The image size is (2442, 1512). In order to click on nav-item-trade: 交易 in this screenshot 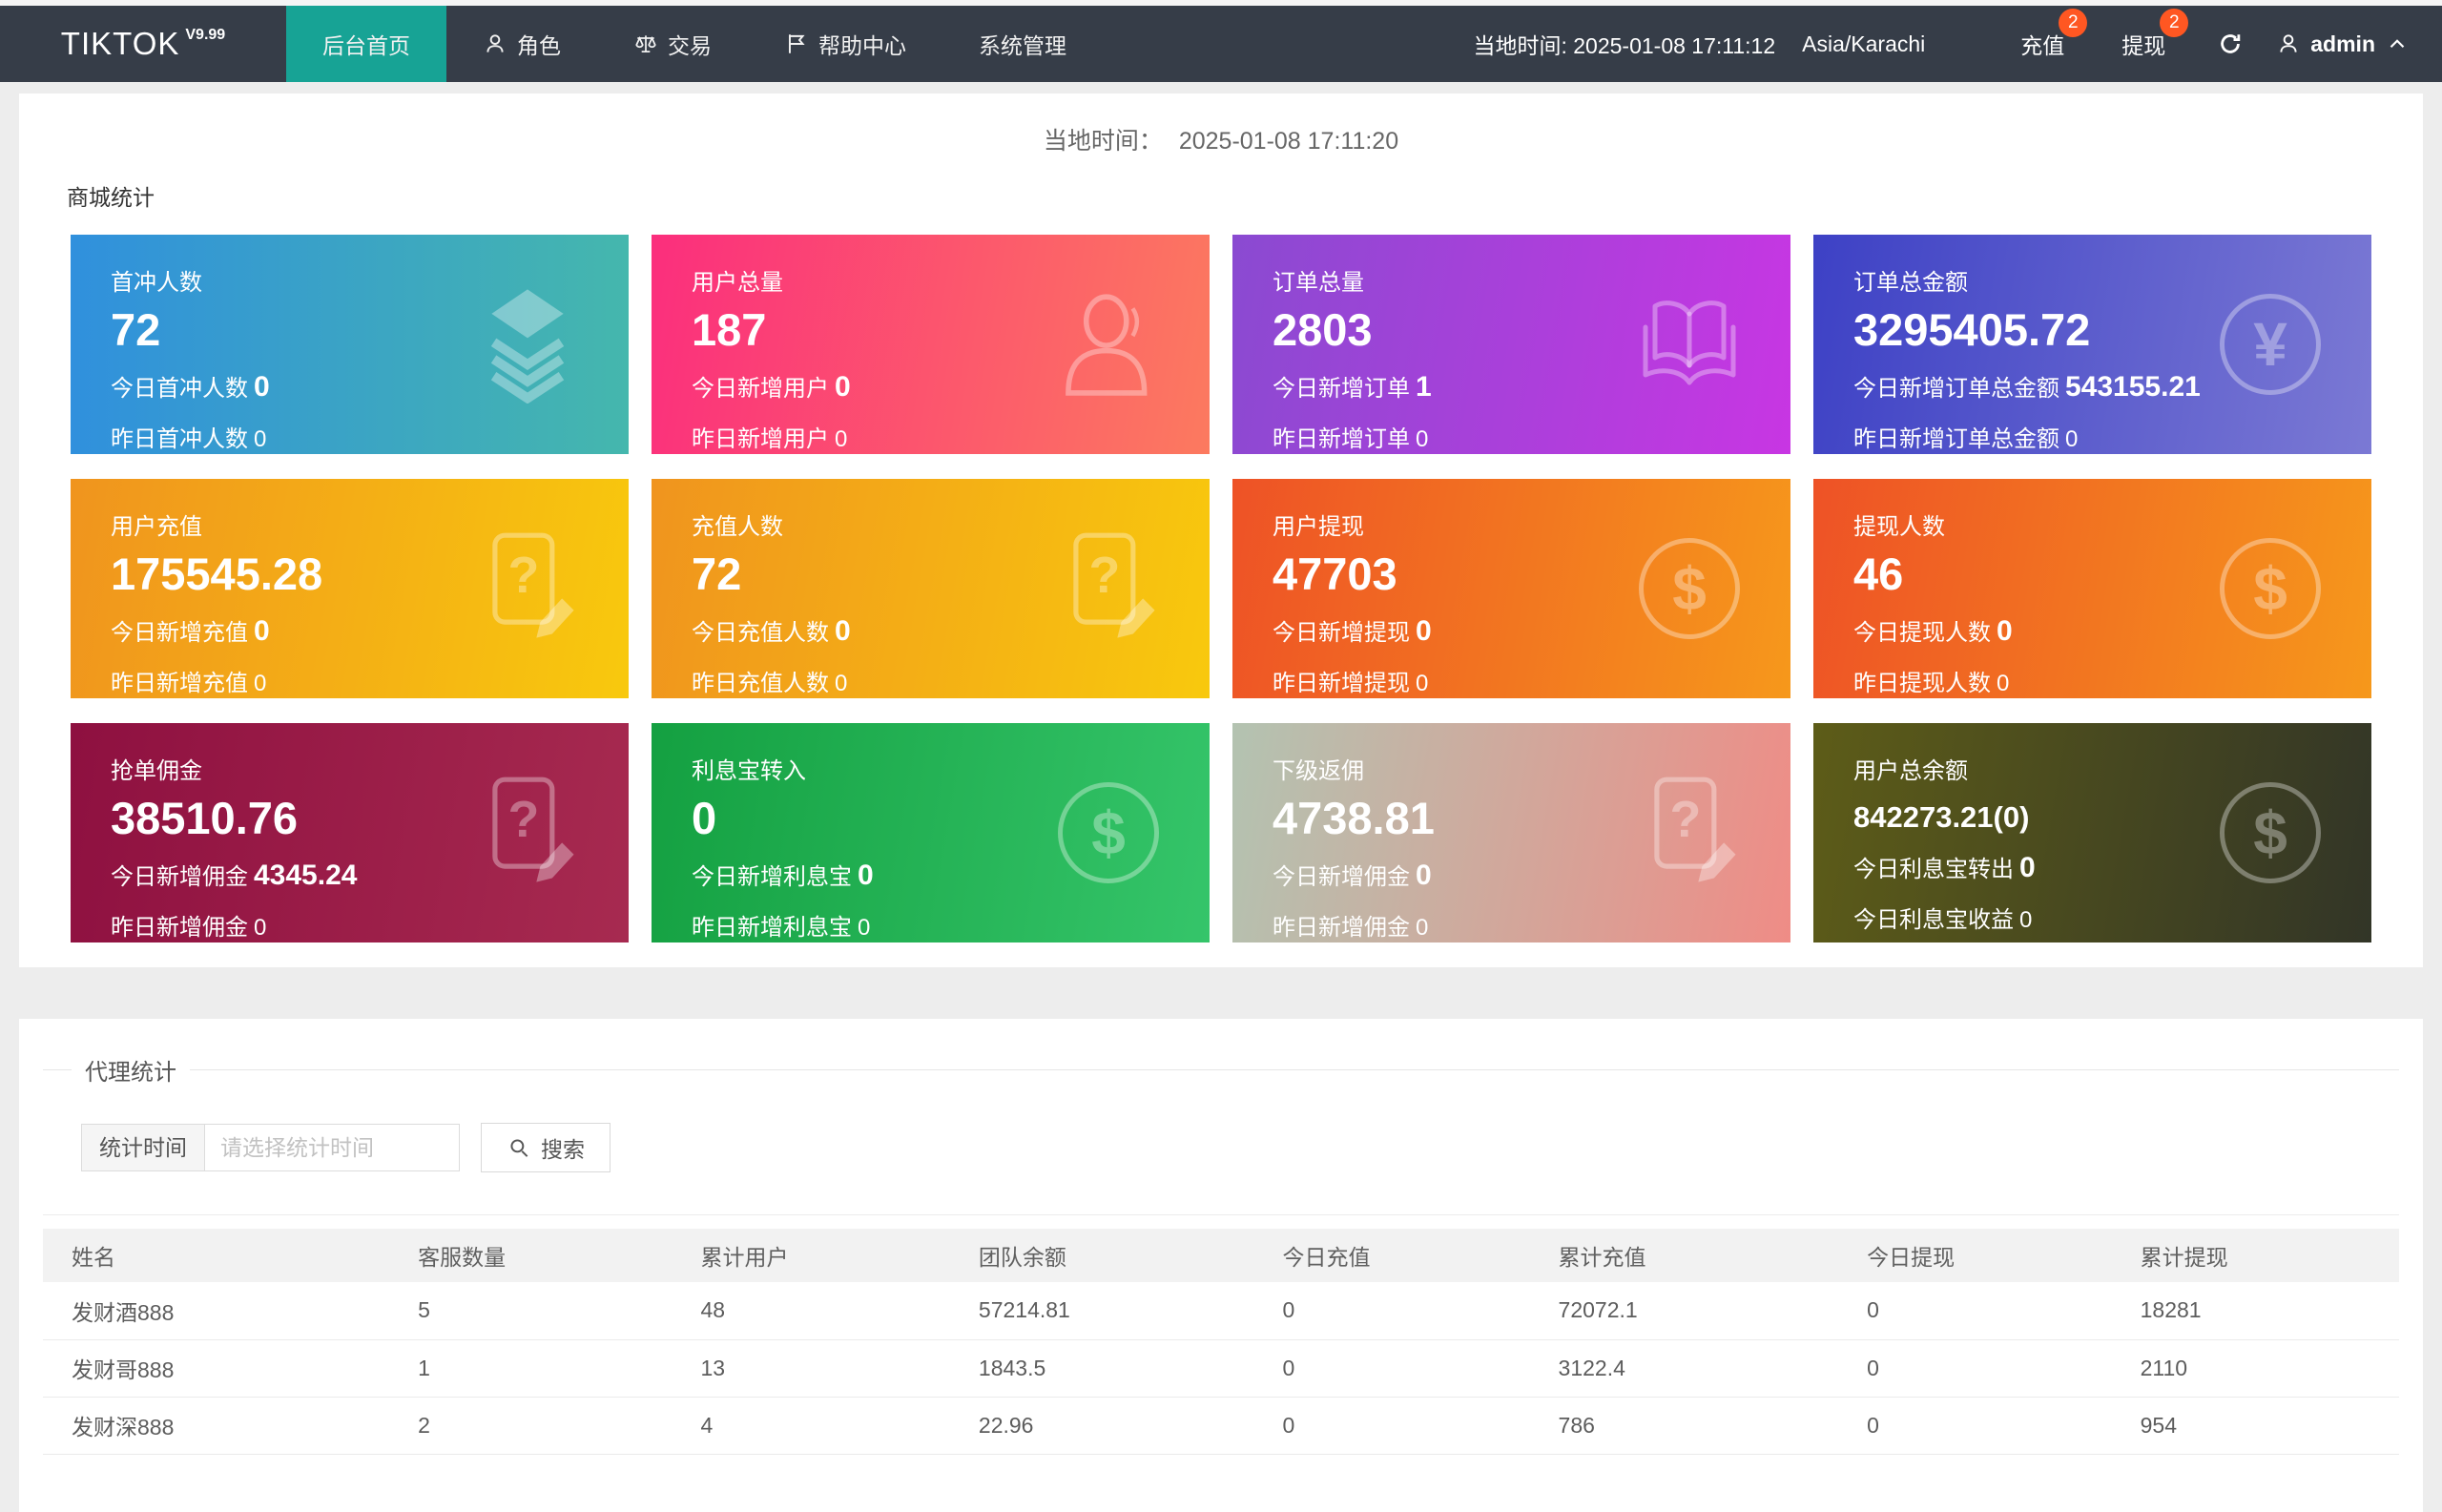, I will do `click(672, 44)`.